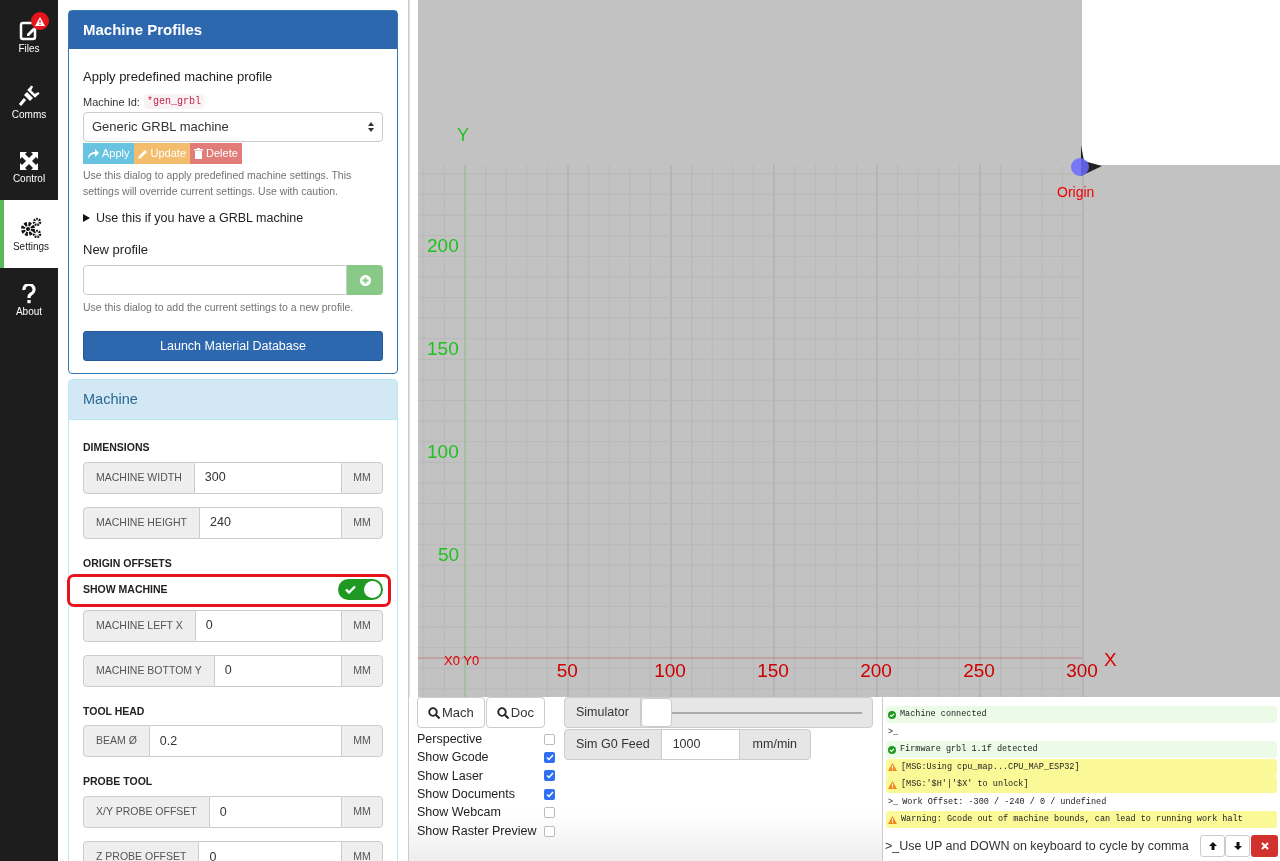  I want to click on pencil-icon, so click(142, 153).